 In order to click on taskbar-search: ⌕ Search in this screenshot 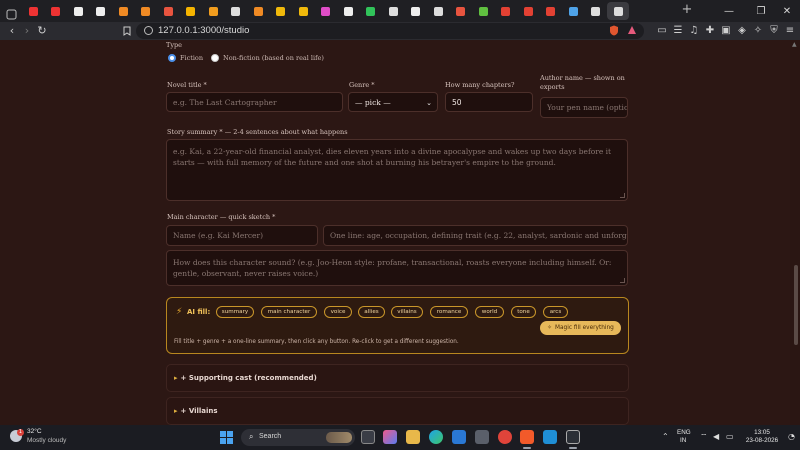, I will do `click(298, 437)`.